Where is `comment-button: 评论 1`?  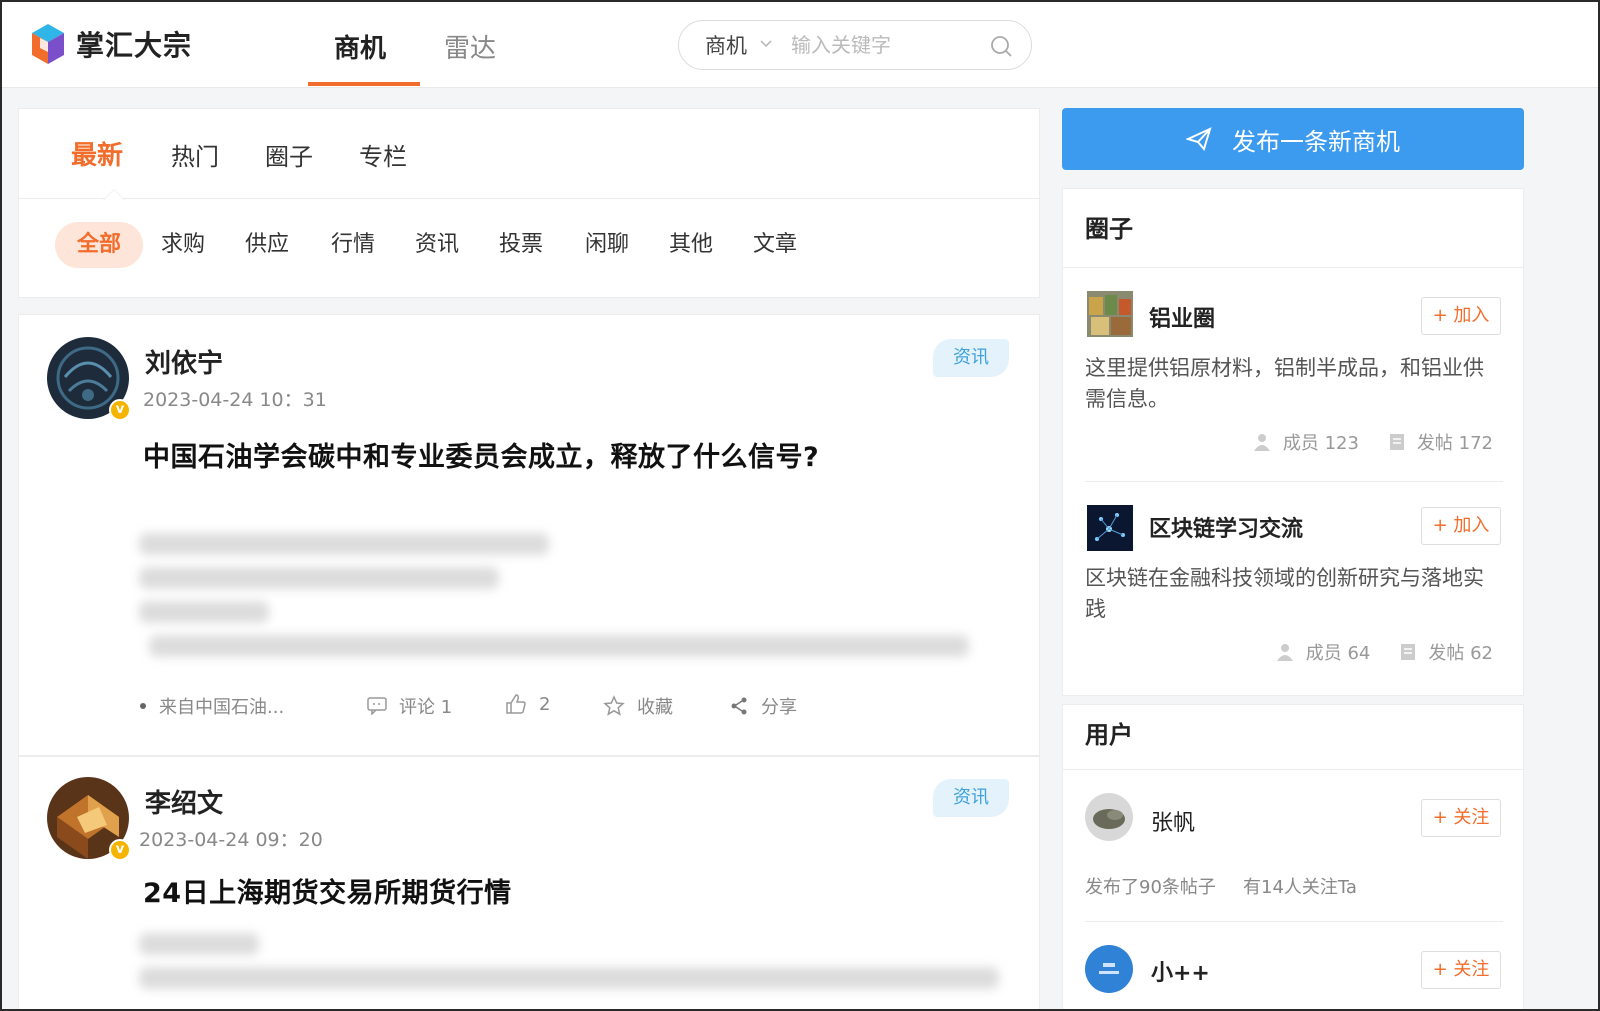 comment-button: 评论 1 is located at coordinates (409, 706).